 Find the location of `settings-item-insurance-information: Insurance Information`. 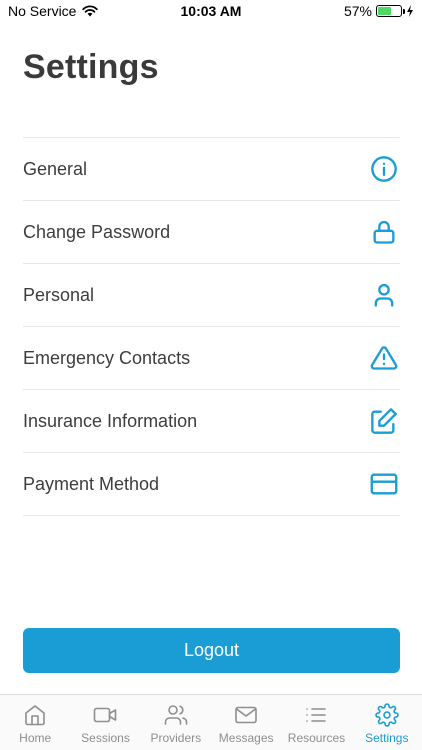

settings-item-insurance-information: Insurance Information is located at coordinates (211, 421).